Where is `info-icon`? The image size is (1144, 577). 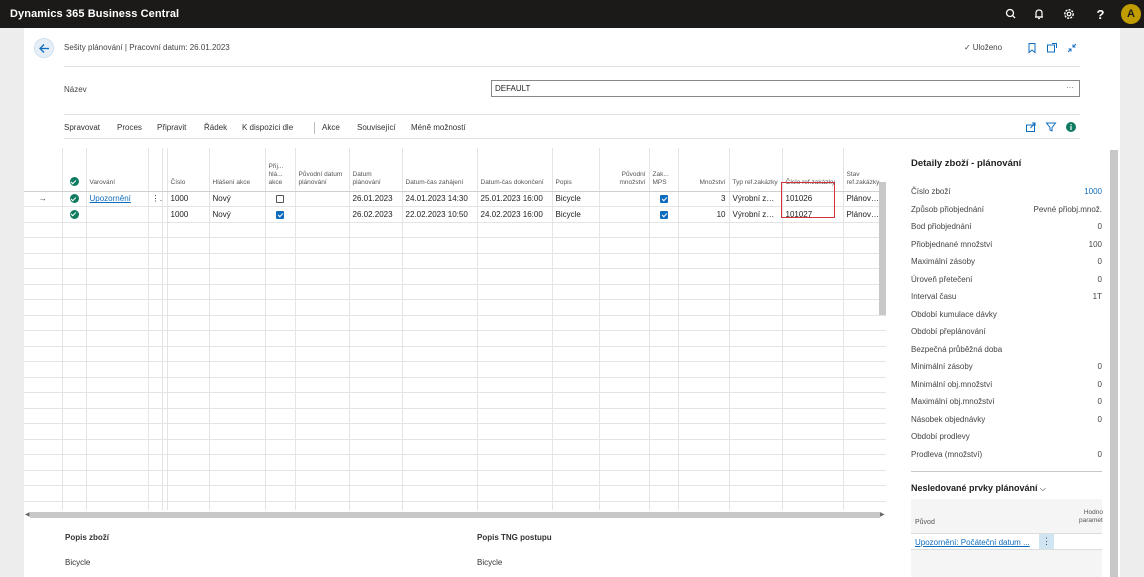
info-icon is located at coordinates (1071, 127).